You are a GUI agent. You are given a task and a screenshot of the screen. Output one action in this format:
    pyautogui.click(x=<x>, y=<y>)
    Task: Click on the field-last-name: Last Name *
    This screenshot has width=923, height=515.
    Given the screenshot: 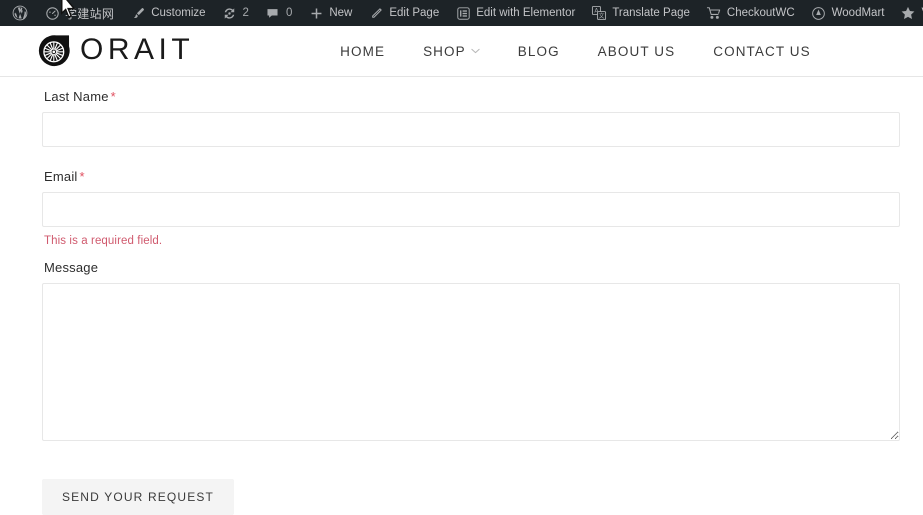 What is the action you would take?
    pyautogui.click(x=471, y=118)
    